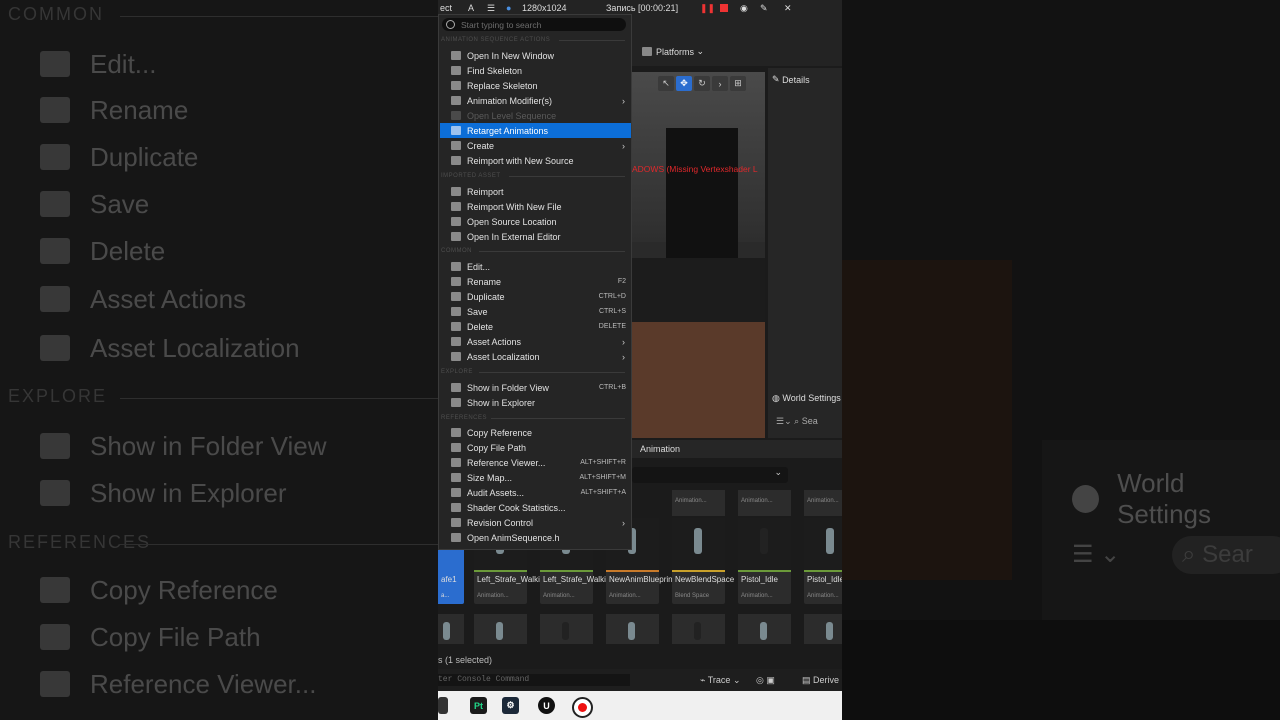 The image size is (1280, 720). Describe the element at coordinates (791, 79) in the screenshot. I see `details-tab: ✎ Details` at that location.